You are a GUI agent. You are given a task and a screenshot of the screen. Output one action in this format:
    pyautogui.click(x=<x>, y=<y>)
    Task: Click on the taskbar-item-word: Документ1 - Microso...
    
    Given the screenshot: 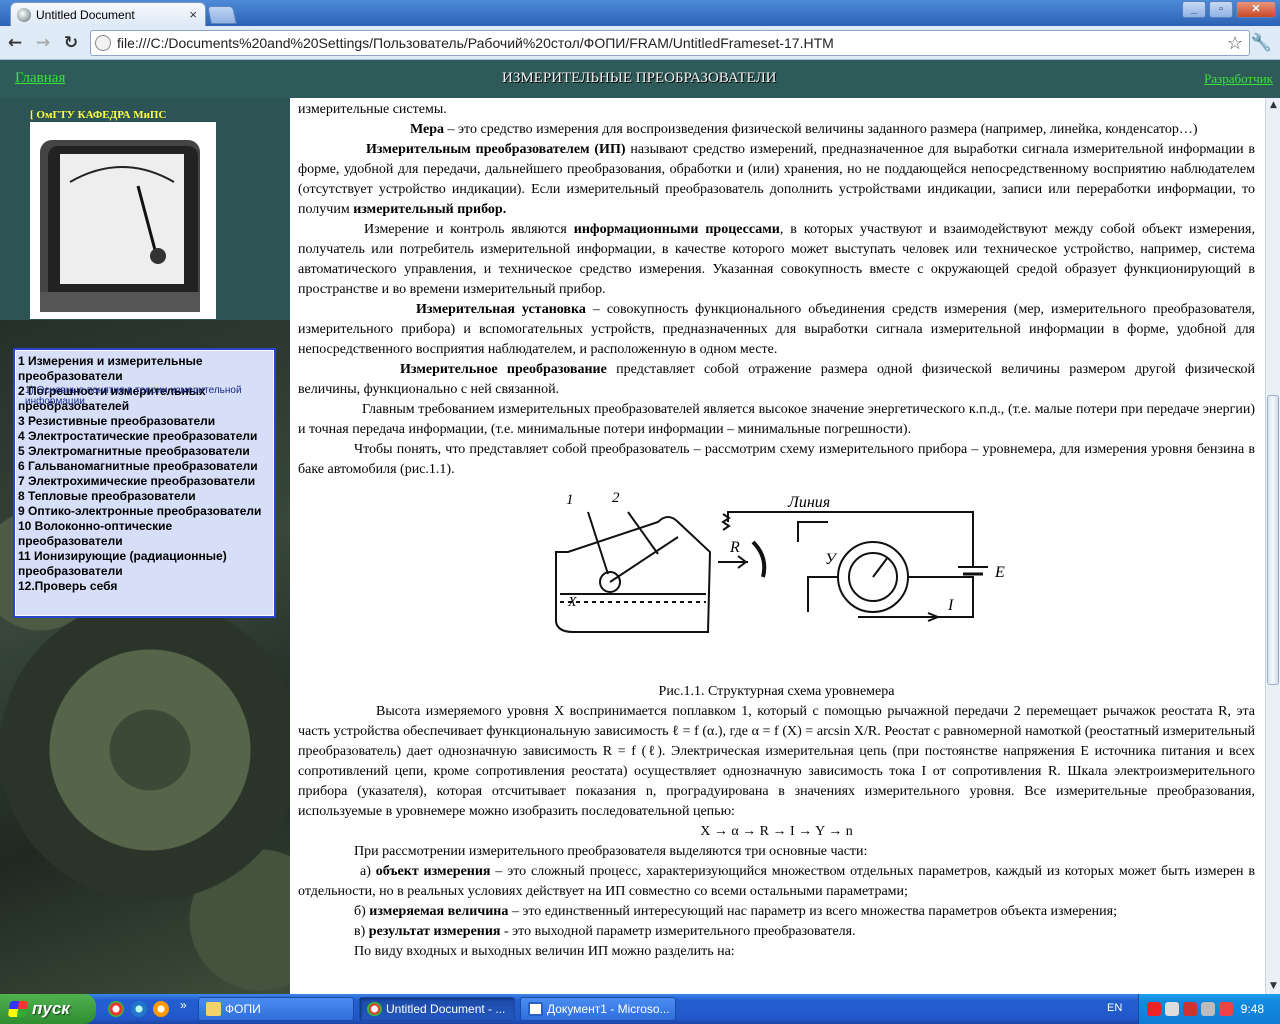 What is the action you would take?
    pyautogui.click(x=598, y=1009)
    